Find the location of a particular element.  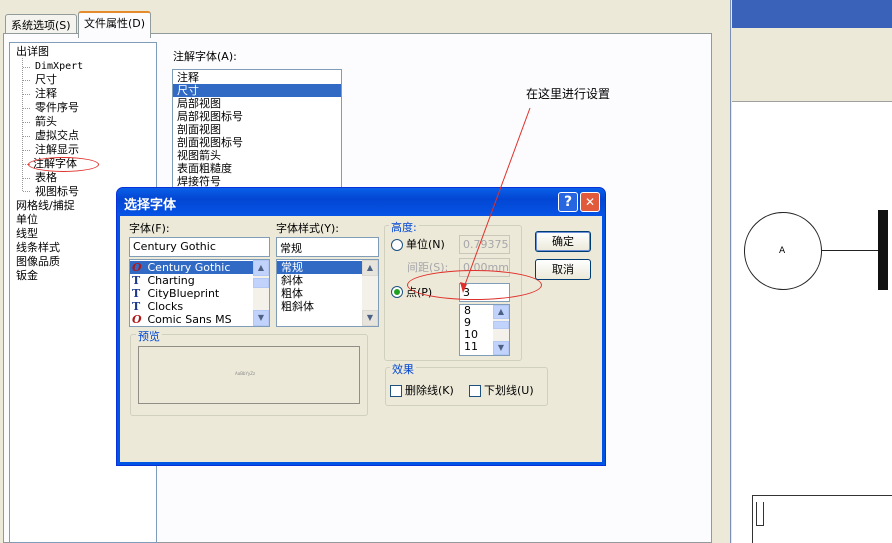

help-icon: ? is located at coordinates (568, 202).